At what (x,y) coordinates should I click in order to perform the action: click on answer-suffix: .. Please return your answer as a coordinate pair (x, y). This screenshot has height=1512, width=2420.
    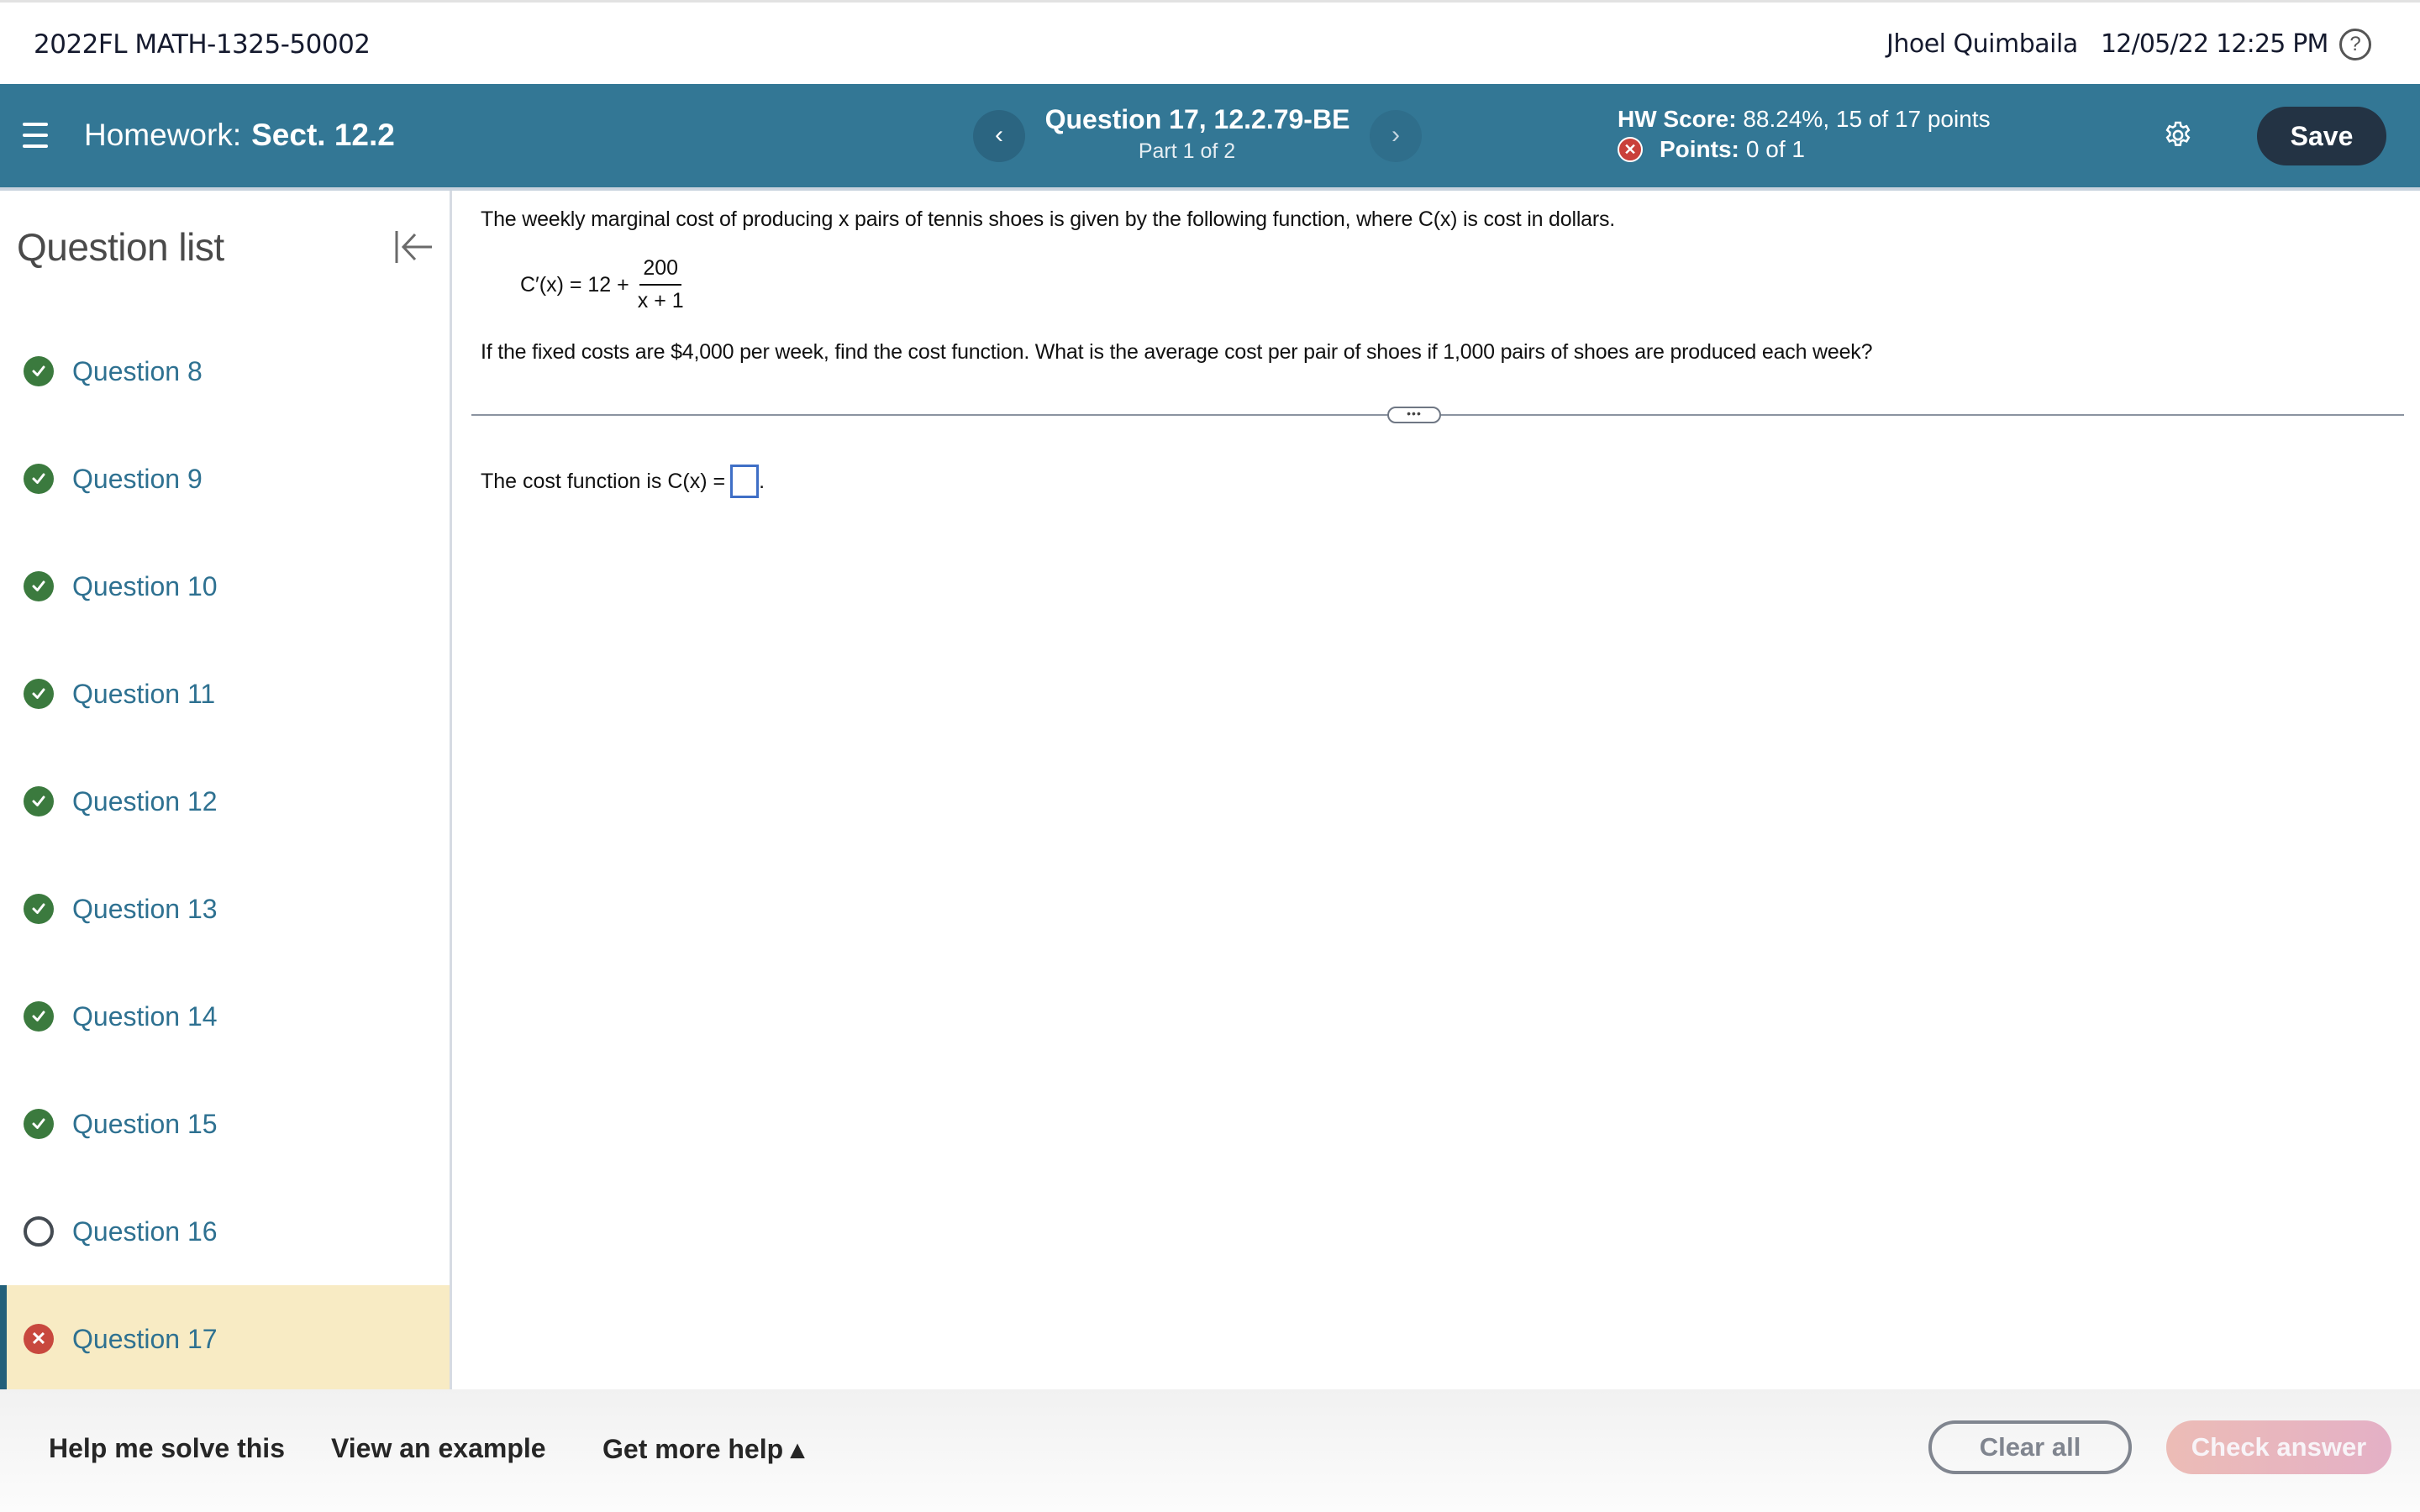
    Looking at the image, I should click on (762, 481).